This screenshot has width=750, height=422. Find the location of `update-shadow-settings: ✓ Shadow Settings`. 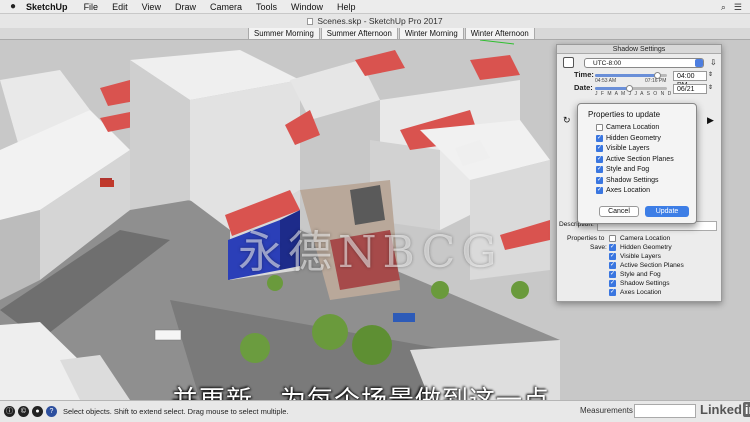

update-shadow-settings: ✓ Shadow Settings is located at coordinates (627, 180).